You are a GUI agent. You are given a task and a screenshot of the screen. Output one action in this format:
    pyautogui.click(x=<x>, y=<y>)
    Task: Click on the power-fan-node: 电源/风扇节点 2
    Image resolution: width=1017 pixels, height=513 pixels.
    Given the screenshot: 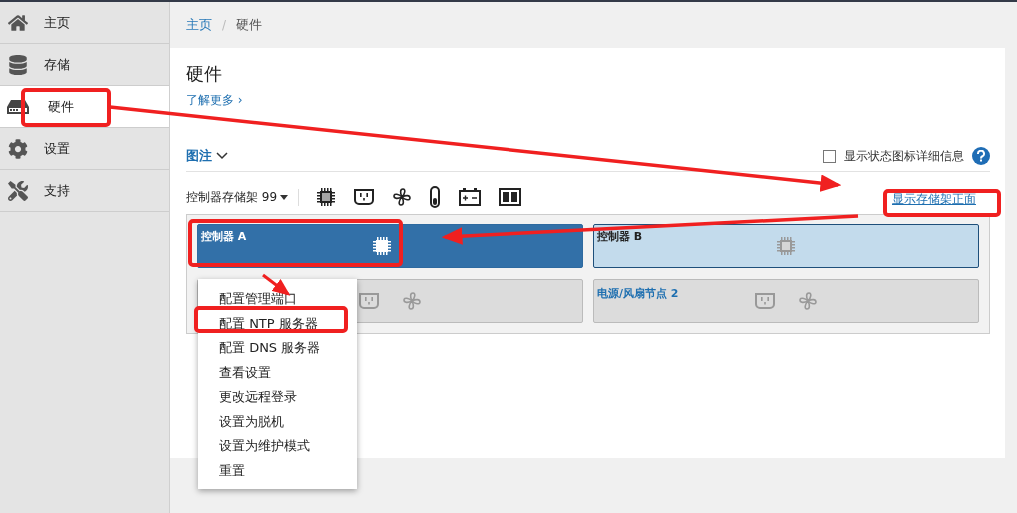 What is the action you would take?
    pyautogui.click(x=786, y=301)
    